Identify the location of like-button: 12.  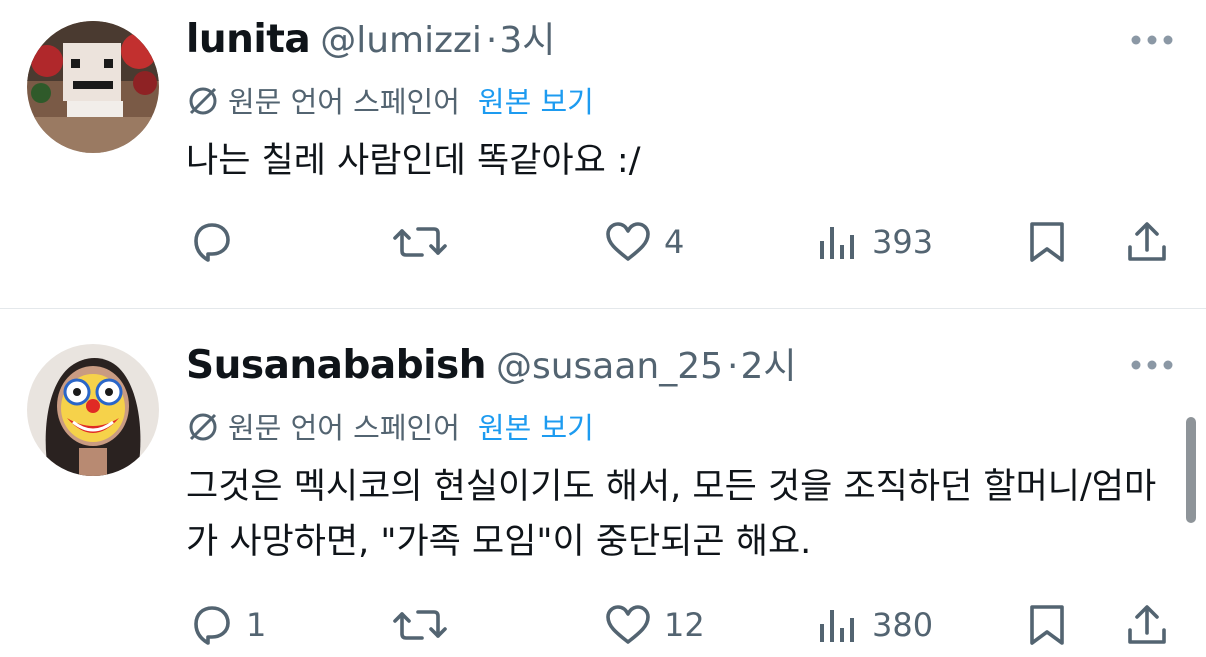
(654, 625).